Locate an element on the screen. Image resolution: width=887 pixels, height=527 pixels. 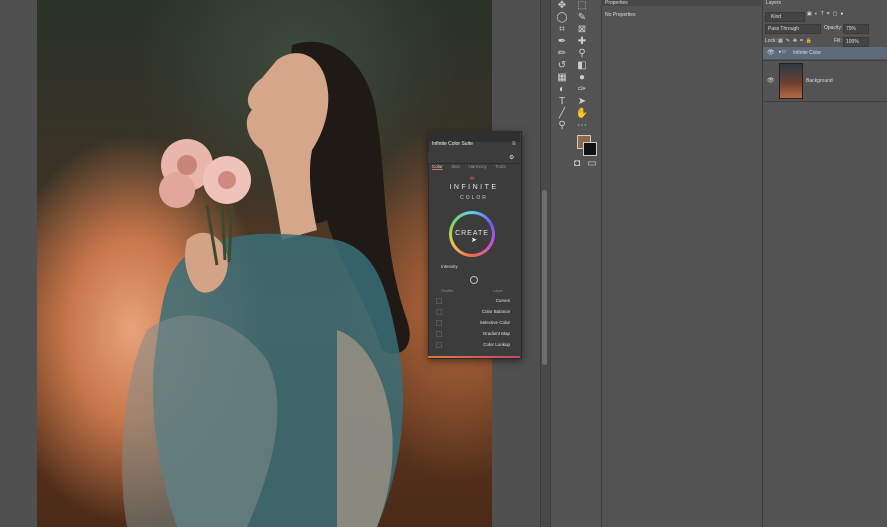
rect-marquee-icon: ⬚ is located at coordinates (582, 5).